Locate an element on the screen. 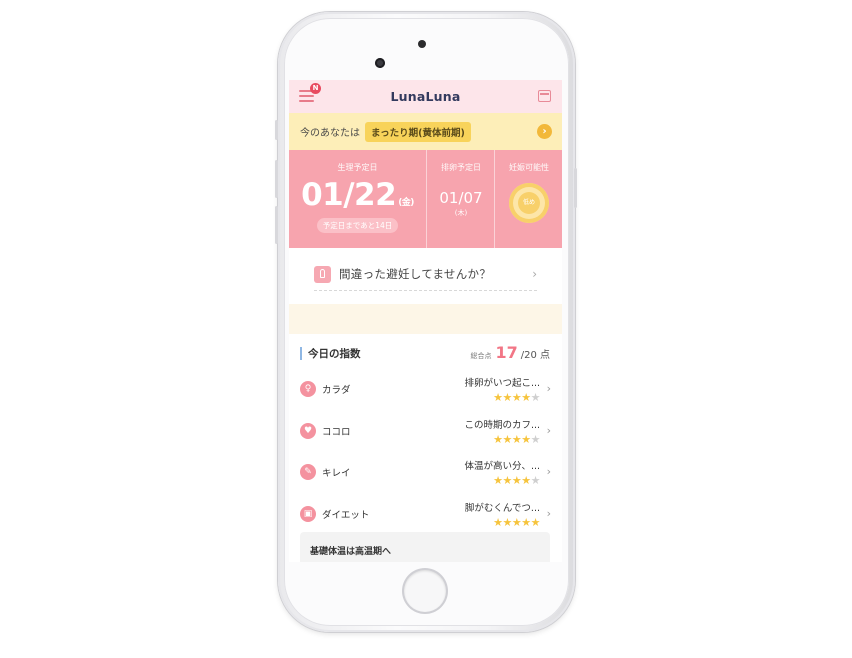  index-item-beauty: ✎ キレイ 体温が高い分、... ★★★★★ › is located at coordinates (425, 473).